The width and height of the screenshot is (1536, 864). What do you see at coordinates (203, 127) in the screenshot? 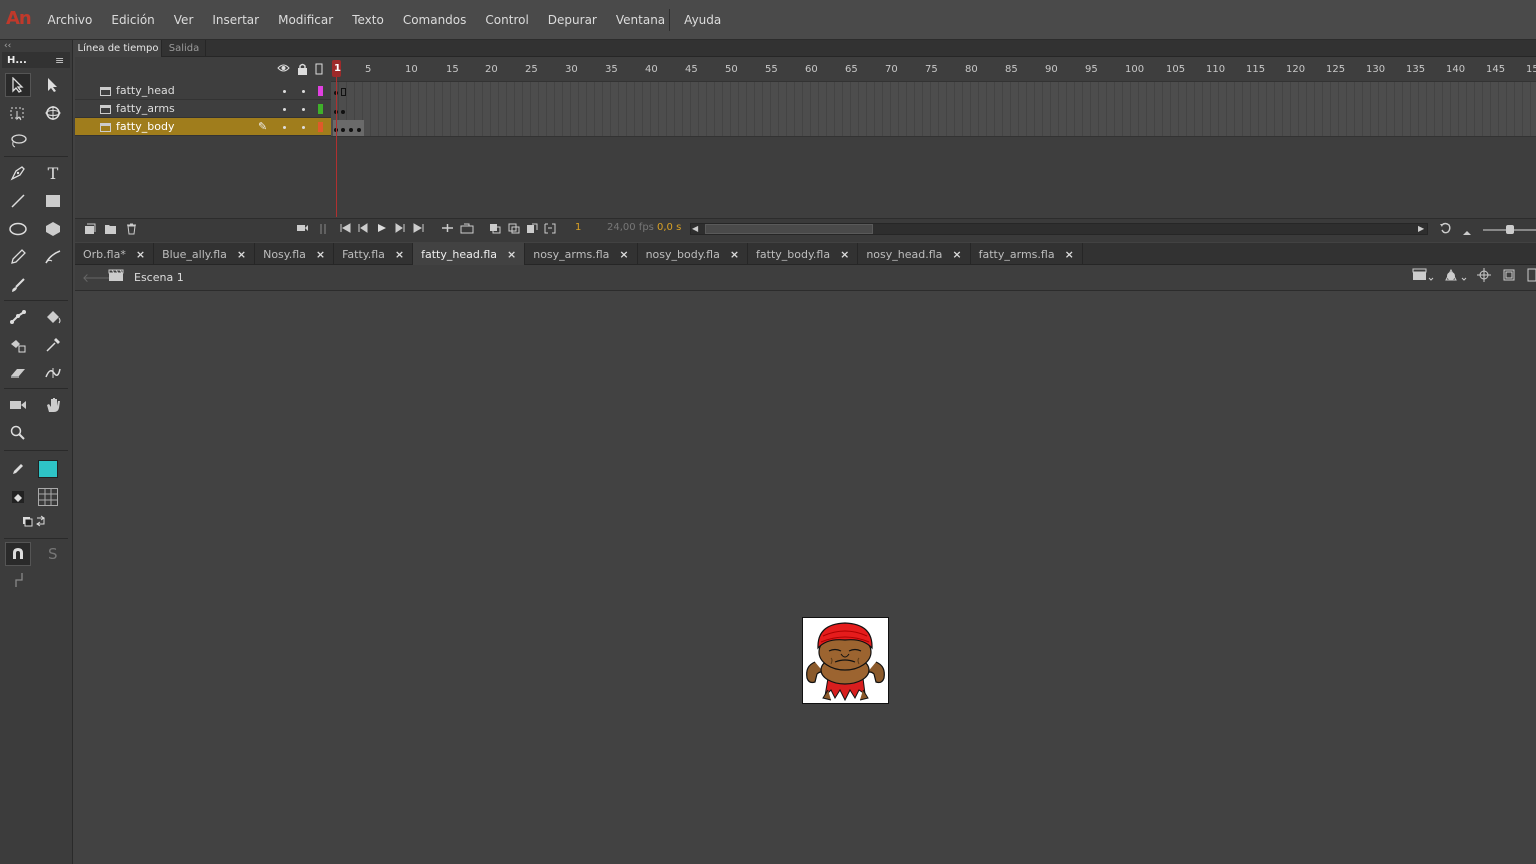
I see `layer-row: fatty_body ✎` at bounding box center [203, 127].